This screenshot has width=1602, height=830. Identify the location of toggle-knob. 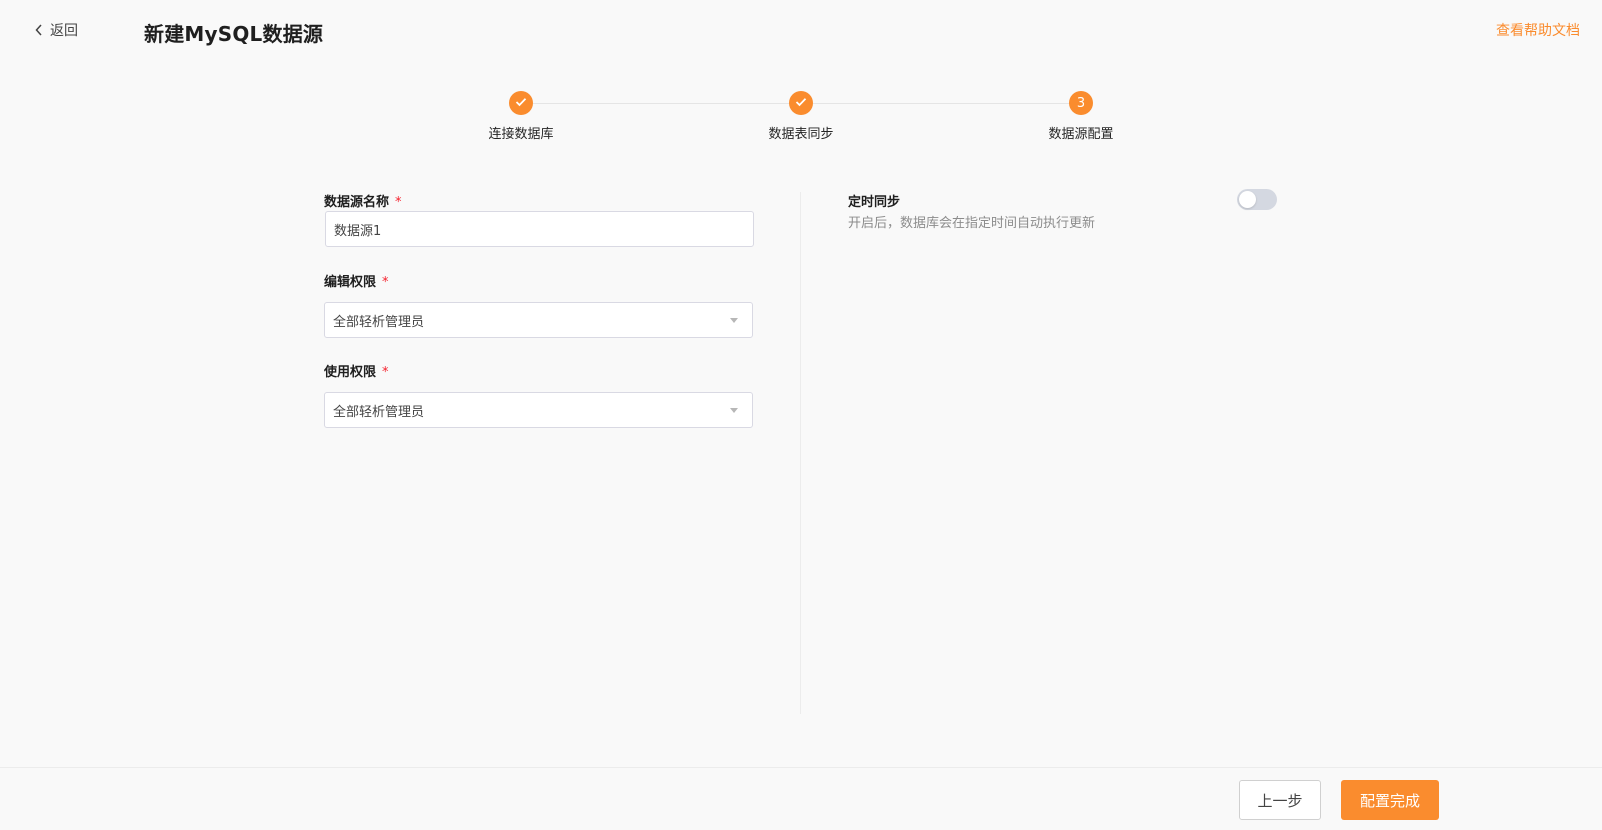
(1247, 199).